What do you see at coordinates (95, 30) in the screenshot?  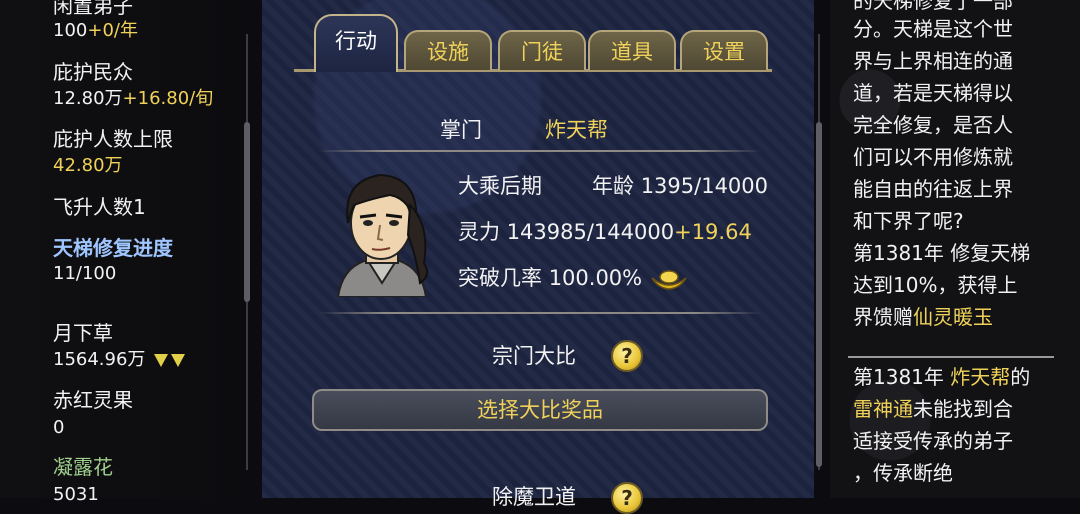 I see `idle-disciples-value: 100+0/年` at bounding box center [95, 30].